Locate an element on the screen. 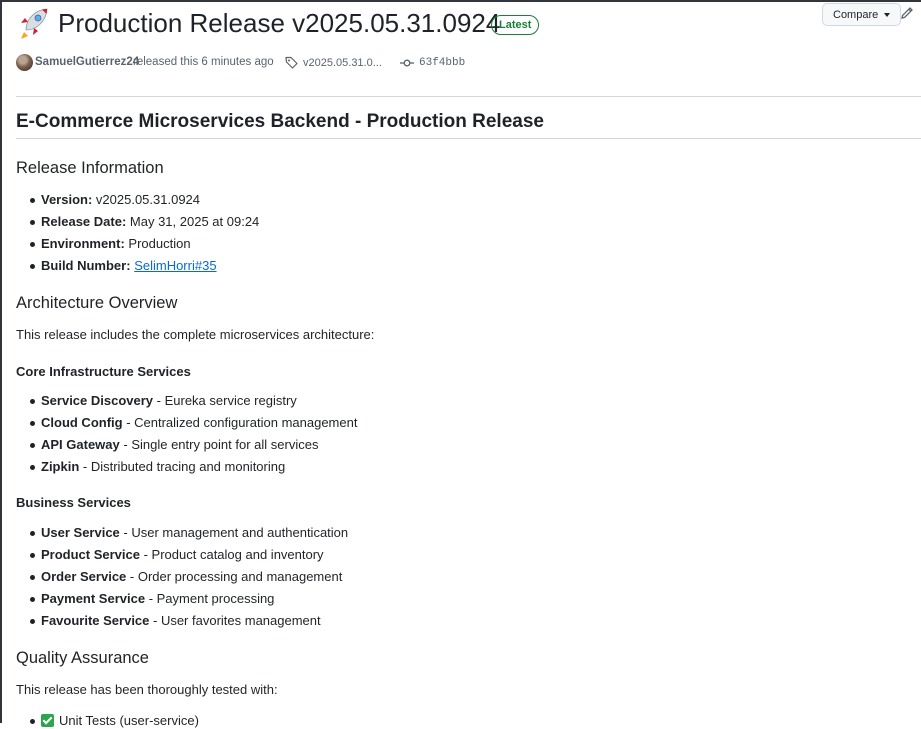 Image resolution: width=921 pixels, height=729 pixels. architecture-overview-heading: Architecture Overview is located at coordinates (97, 303).